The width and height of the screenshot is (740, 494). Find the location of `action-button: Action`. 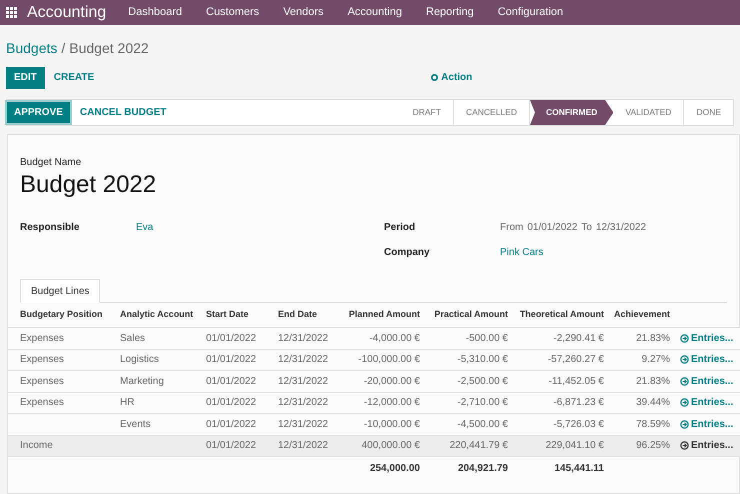

action-button: Action is located at coordinates (451, 77).